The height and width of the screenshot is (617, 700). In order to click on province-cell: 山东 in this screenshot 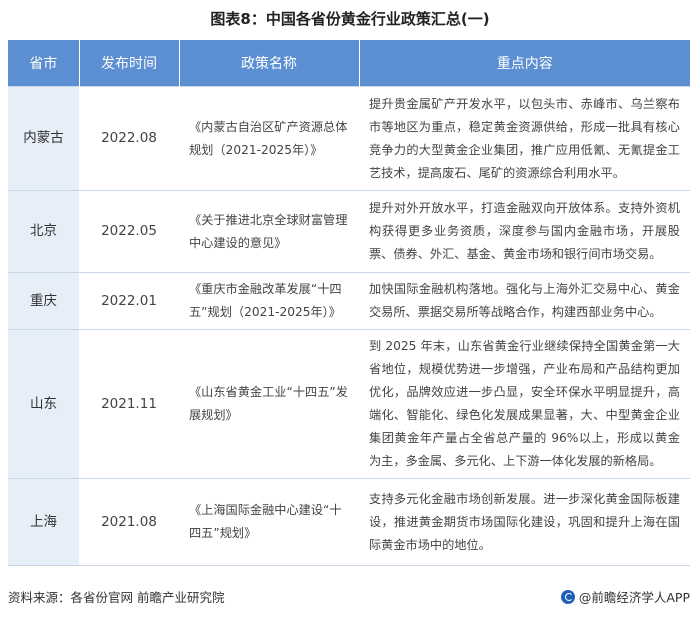, I will do `click(43, 404)`.